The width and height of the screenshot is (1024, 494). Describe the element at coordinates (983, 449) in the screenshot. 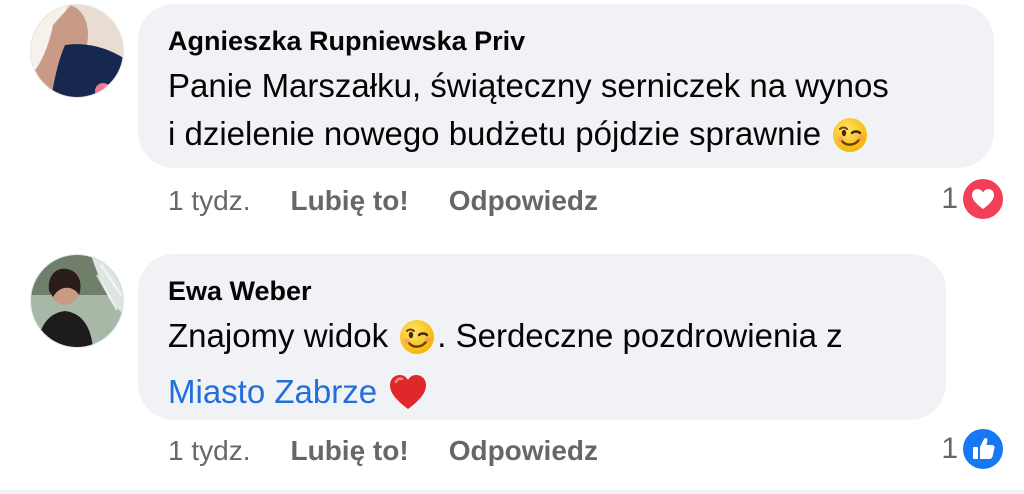

I see `like-reaction-icon` at that location.